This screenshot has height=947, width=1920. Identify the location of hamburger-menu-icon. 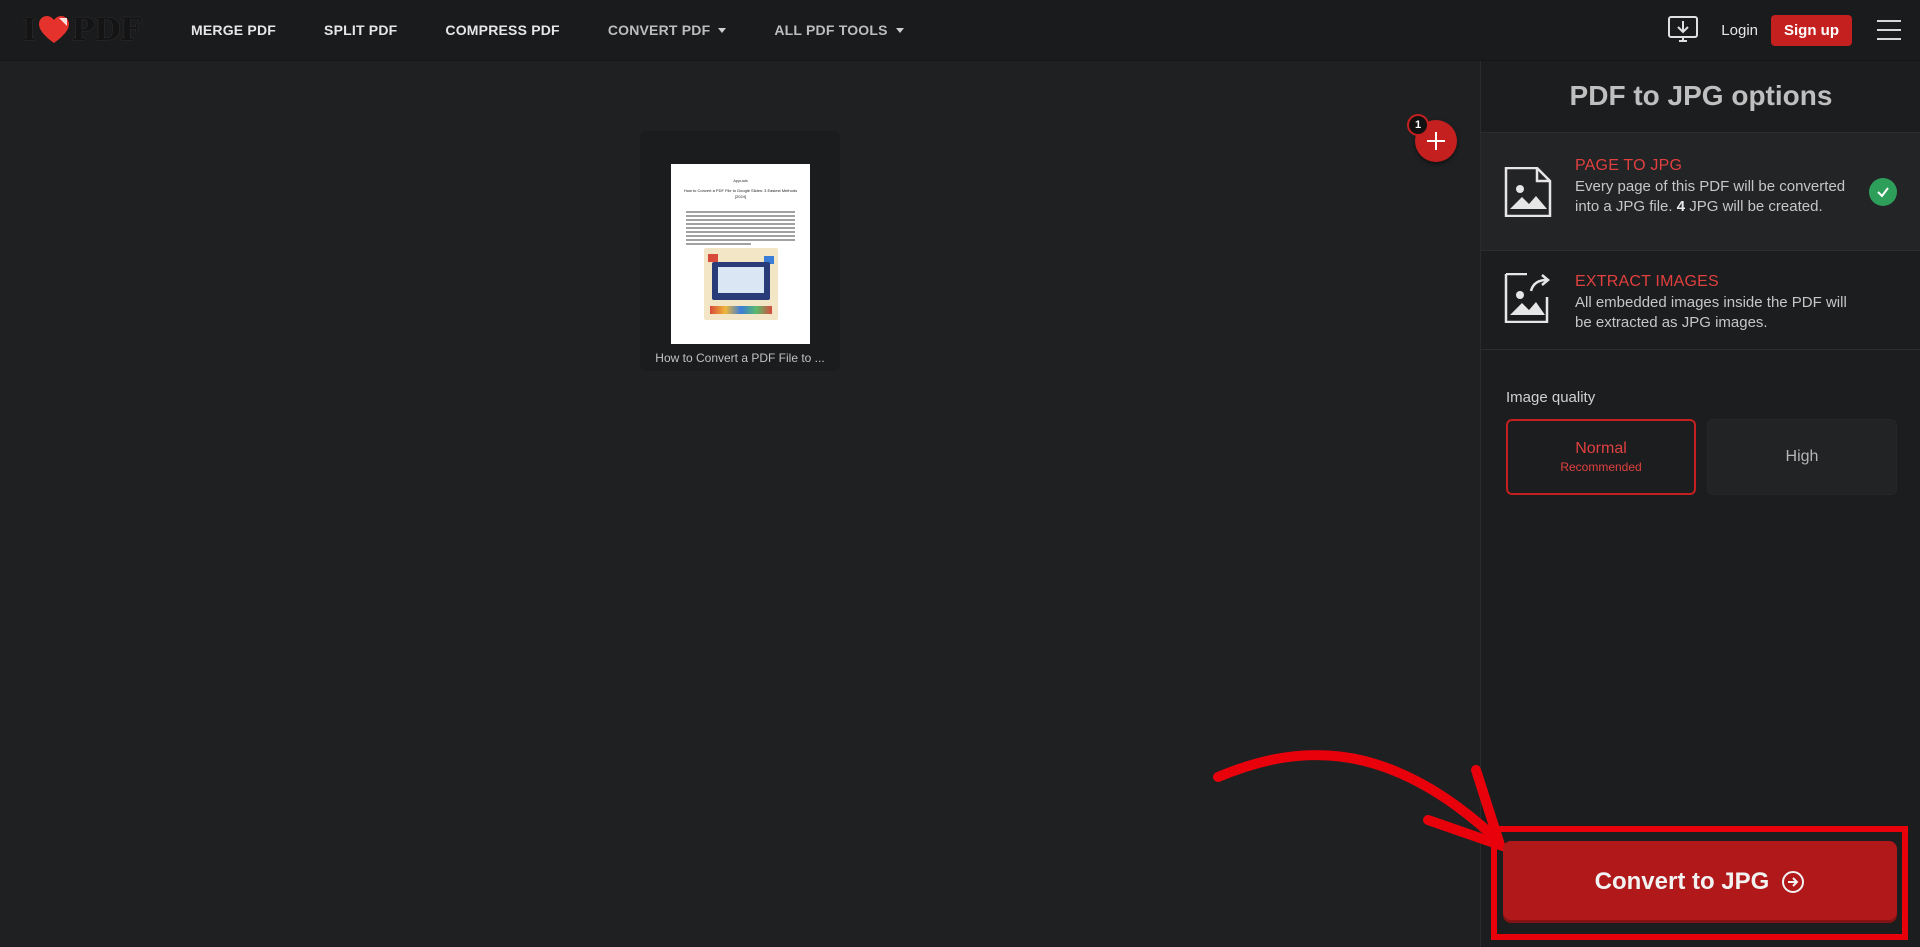
(1889, 30).